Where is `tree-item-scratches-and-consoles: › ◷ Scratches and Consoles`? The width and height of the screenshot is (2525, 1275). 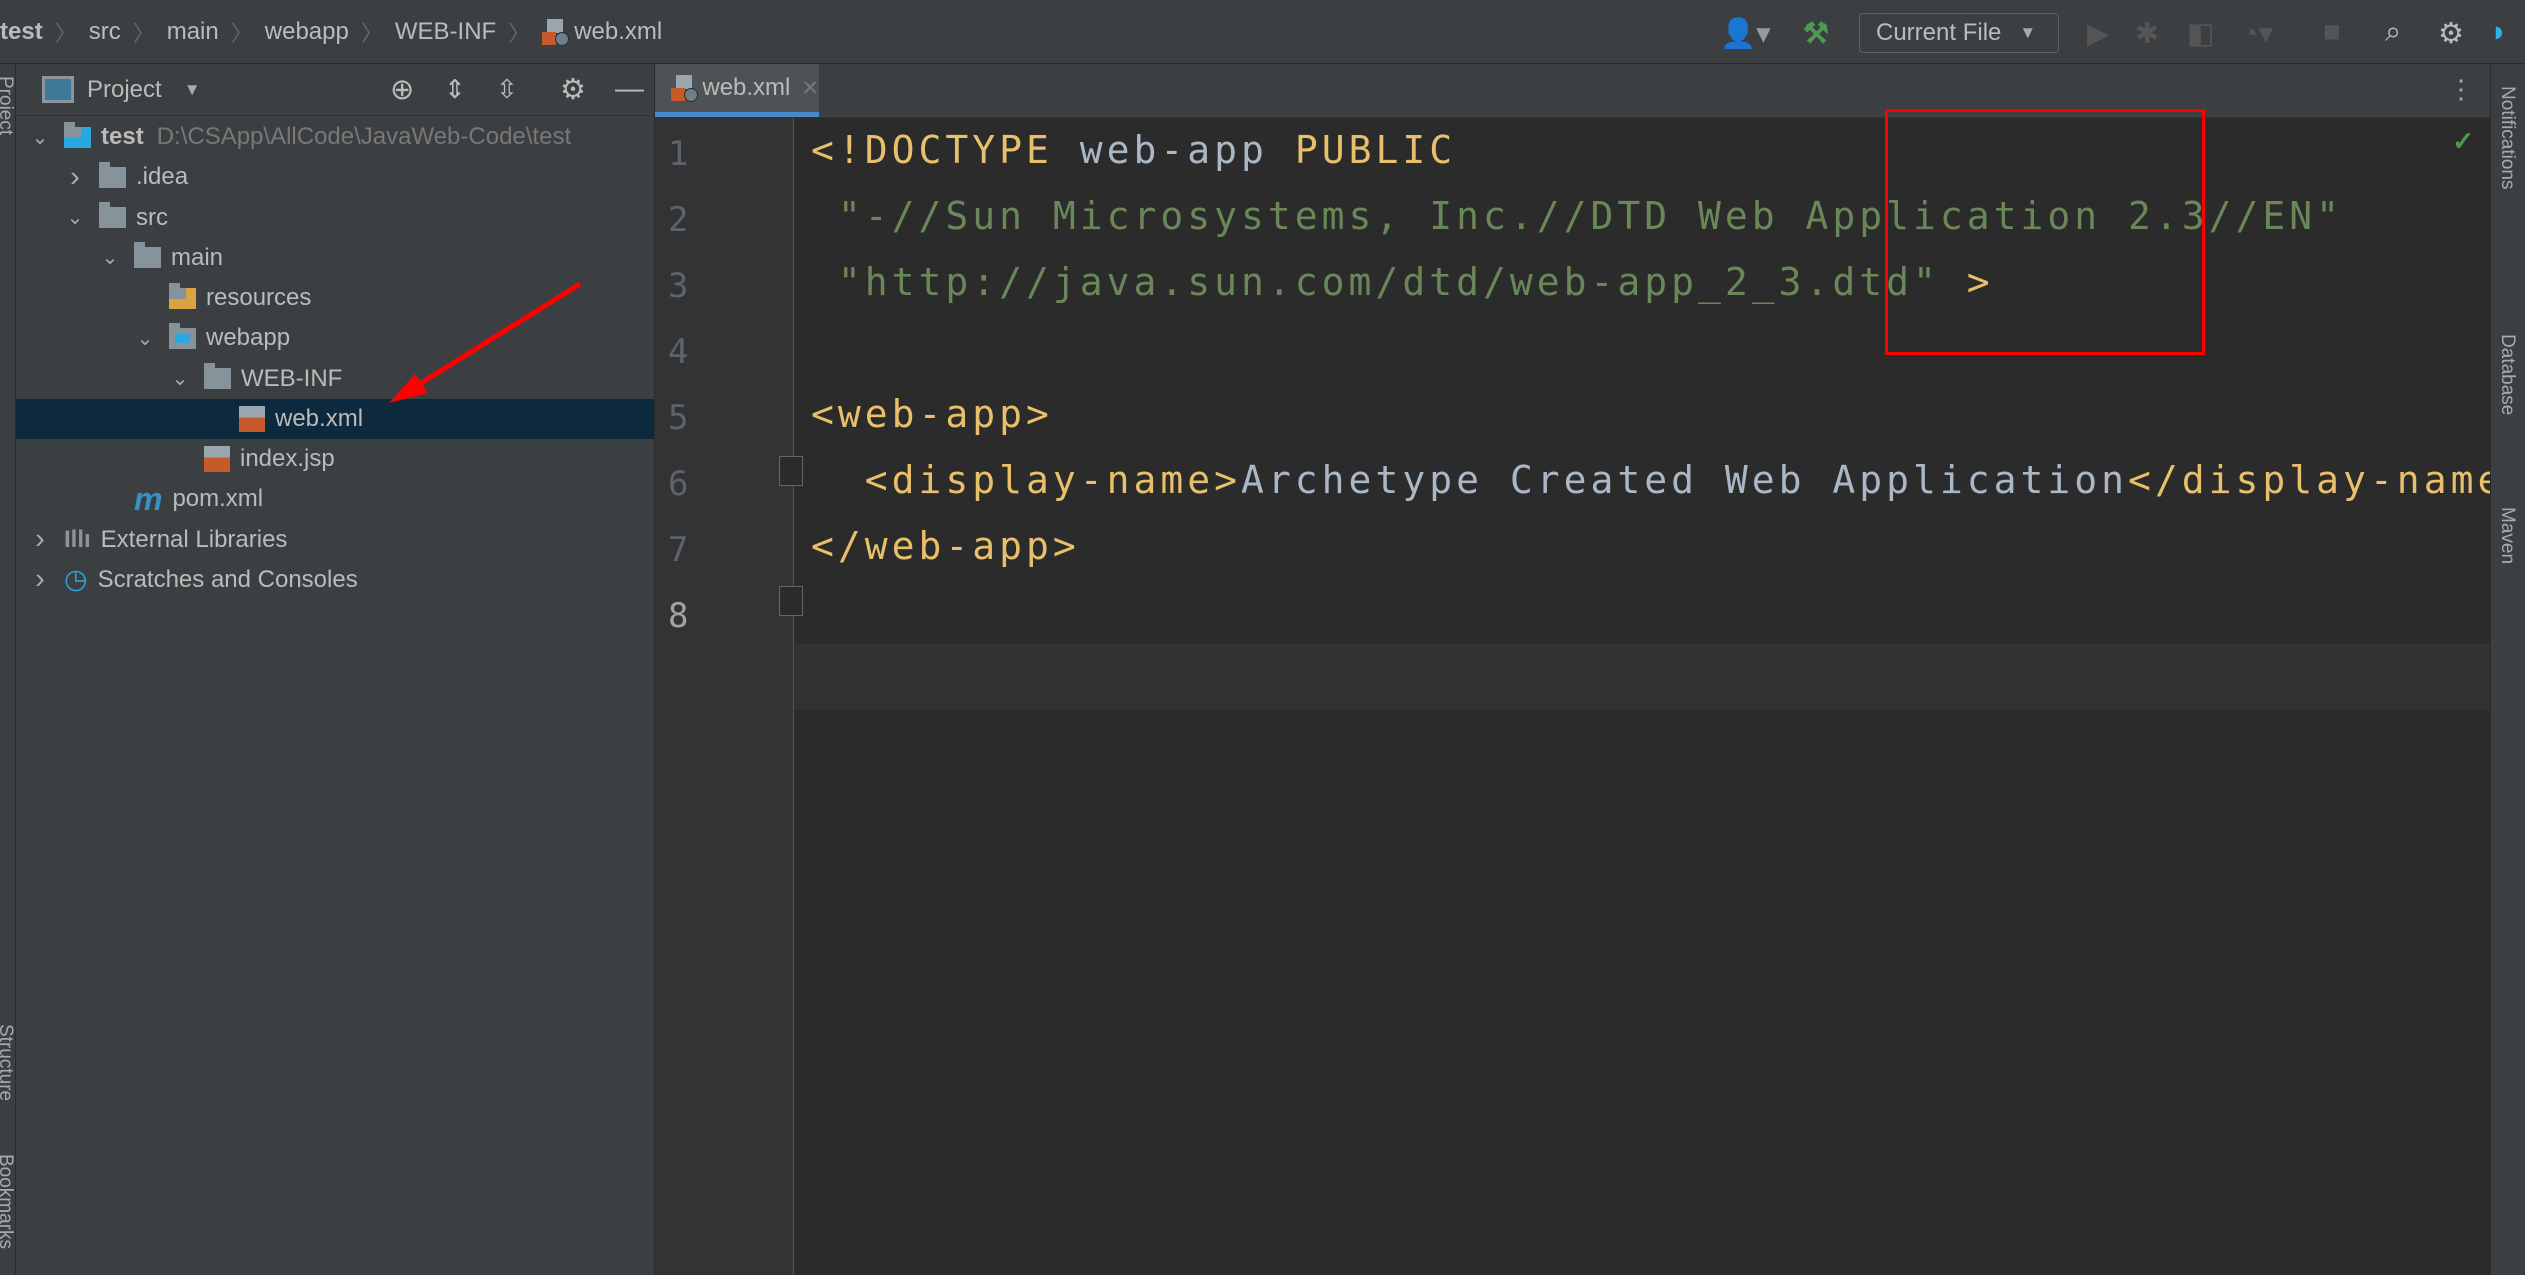 tree-item-scratches-and-consoles: › ◷ Scratches and Consoles is located at coordinates (335, 580).